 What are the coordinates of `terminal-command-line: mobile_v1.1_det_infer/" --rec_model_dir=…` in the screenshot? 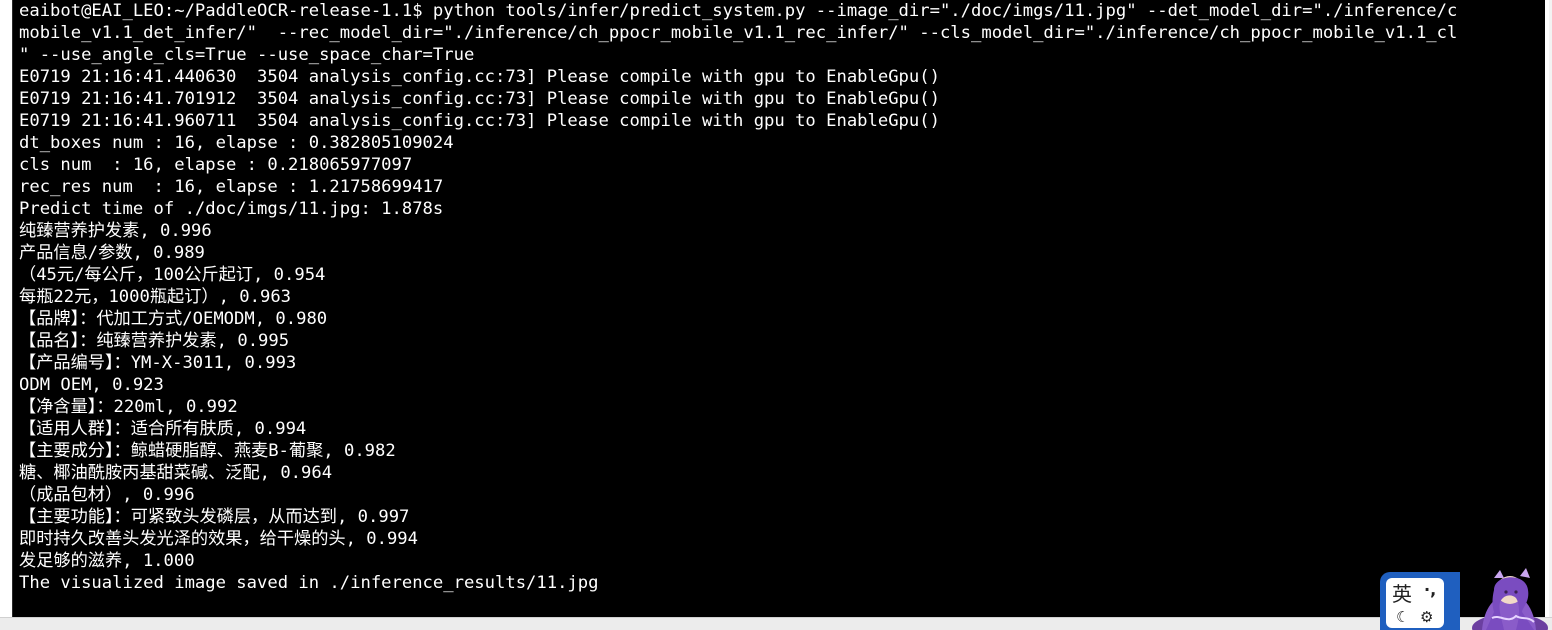 It's located at (738, 33).